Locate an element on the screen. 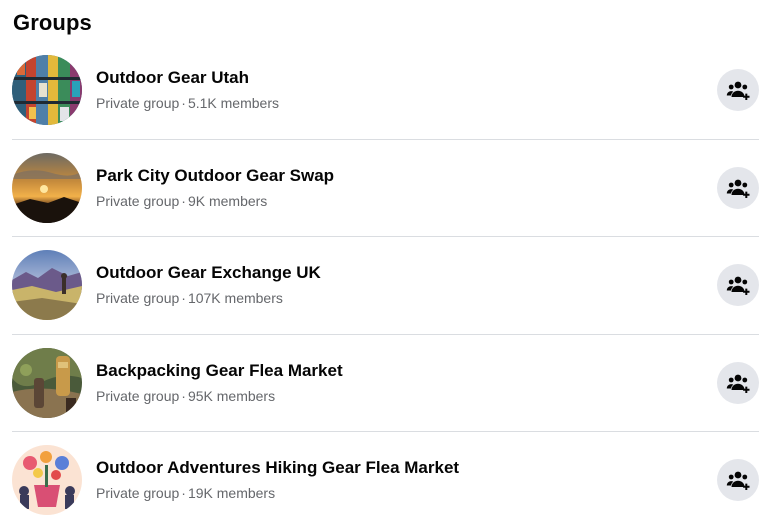  group-members: 95K members is located at coordinates (231, 395).